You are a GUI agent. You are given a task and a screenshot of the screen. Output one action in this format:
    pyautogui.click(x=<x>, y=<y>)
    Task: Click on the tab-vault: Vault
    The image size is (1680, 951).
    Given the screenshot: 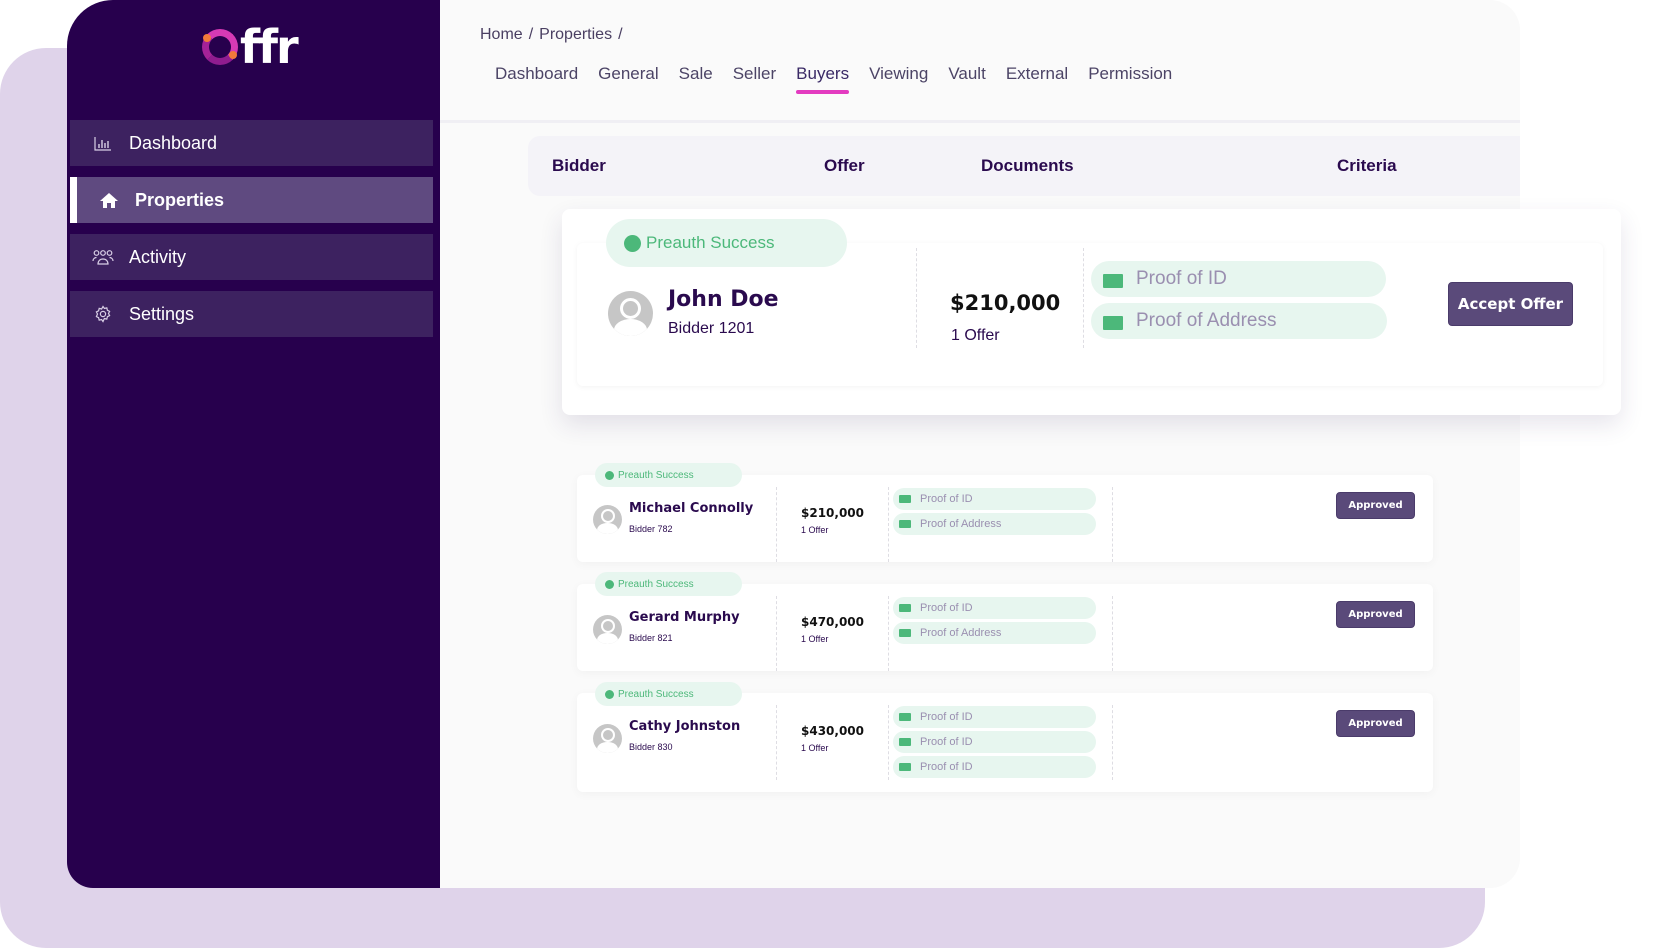 What is the action you would take?
    pyautogui.click(x=967, y=78)
    